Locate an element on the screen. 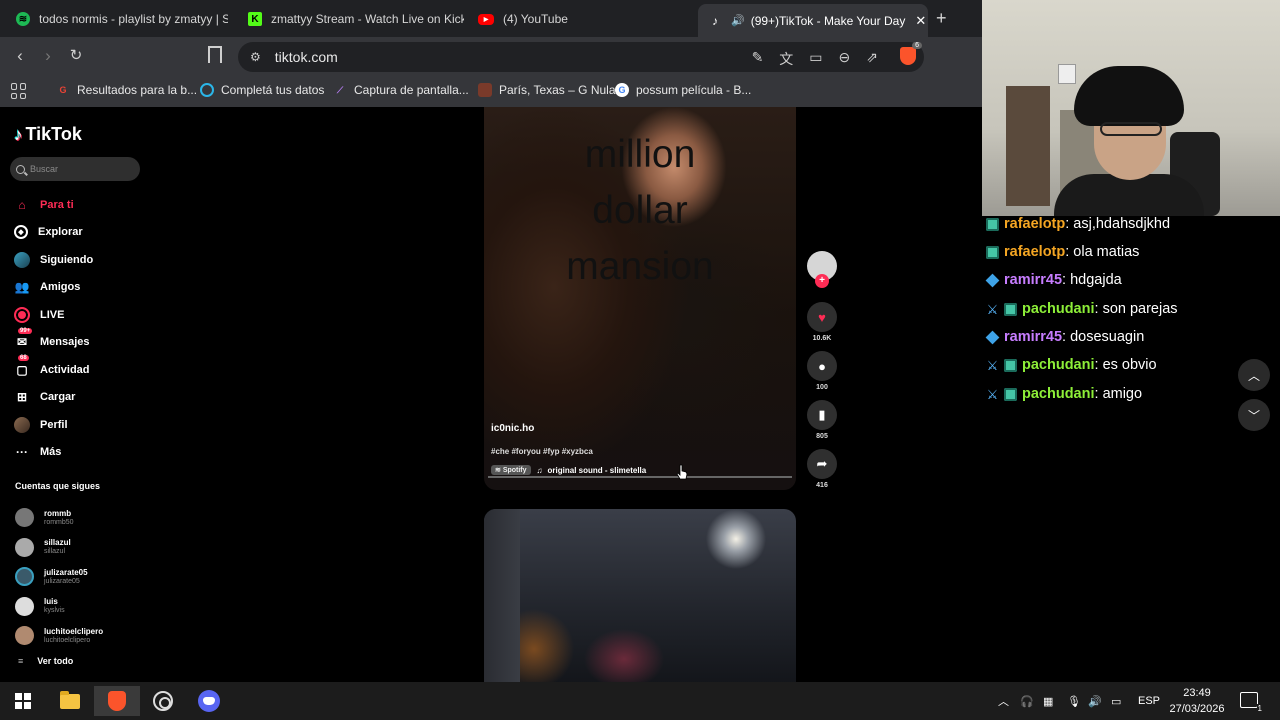 This screenshot has height=720, width=1280. following-account: luis kyslvis is located at coordinates (90, 607).